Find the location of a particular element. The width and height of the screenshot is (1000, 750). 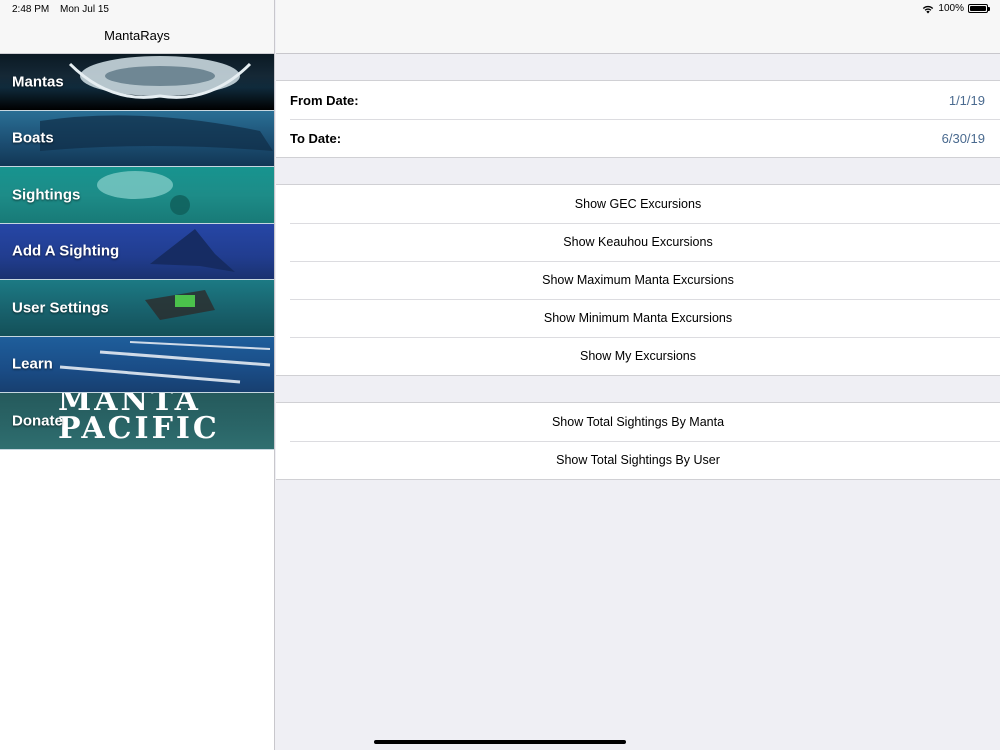

sidebar-item-add-sighting: Add A Sighting is located at coordinates (137, 251).